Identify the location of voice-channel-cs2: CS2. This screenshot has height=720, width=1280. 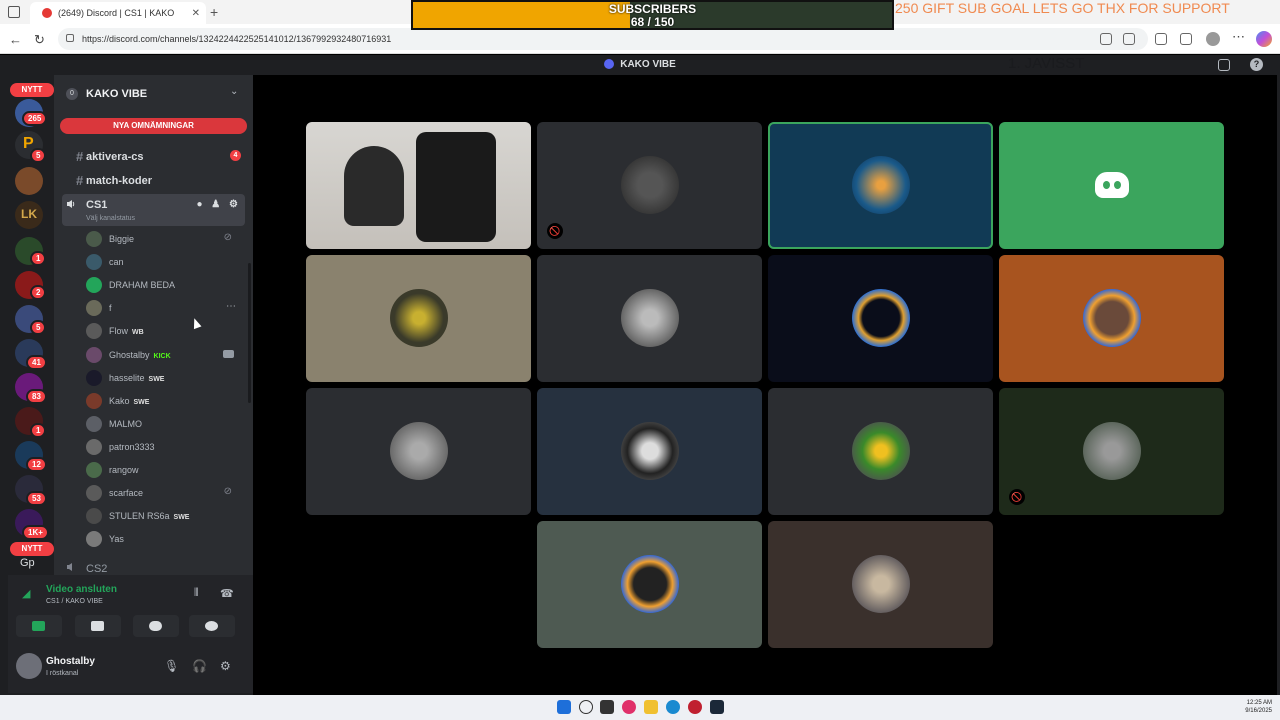
(153, 566).